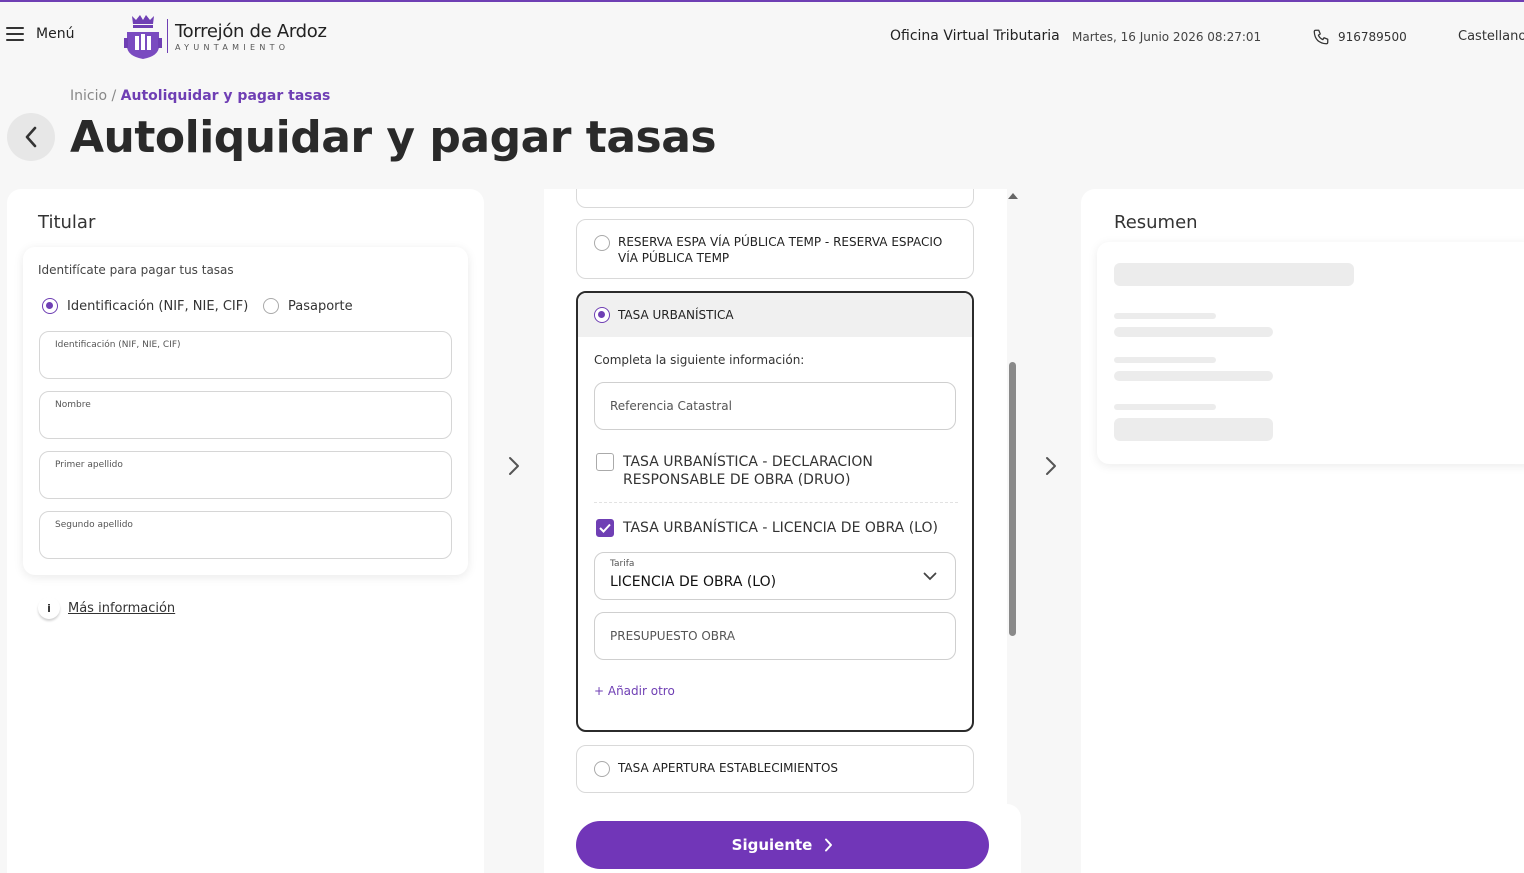 Image resolution: width=1524 pixels, height=873 pixels. I want to click on checkbox-checked-icon, so click(605, 528).